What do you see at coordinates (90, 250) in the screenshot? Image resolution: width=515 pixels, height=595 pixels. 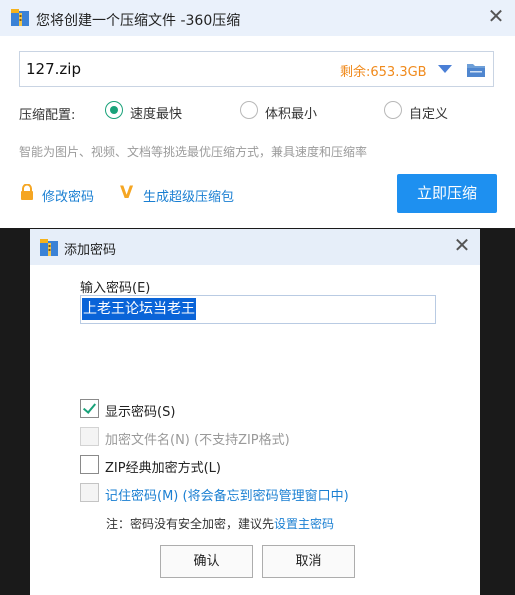 I see `dialog-title: 添加密码` at bounding box center [90, 250].